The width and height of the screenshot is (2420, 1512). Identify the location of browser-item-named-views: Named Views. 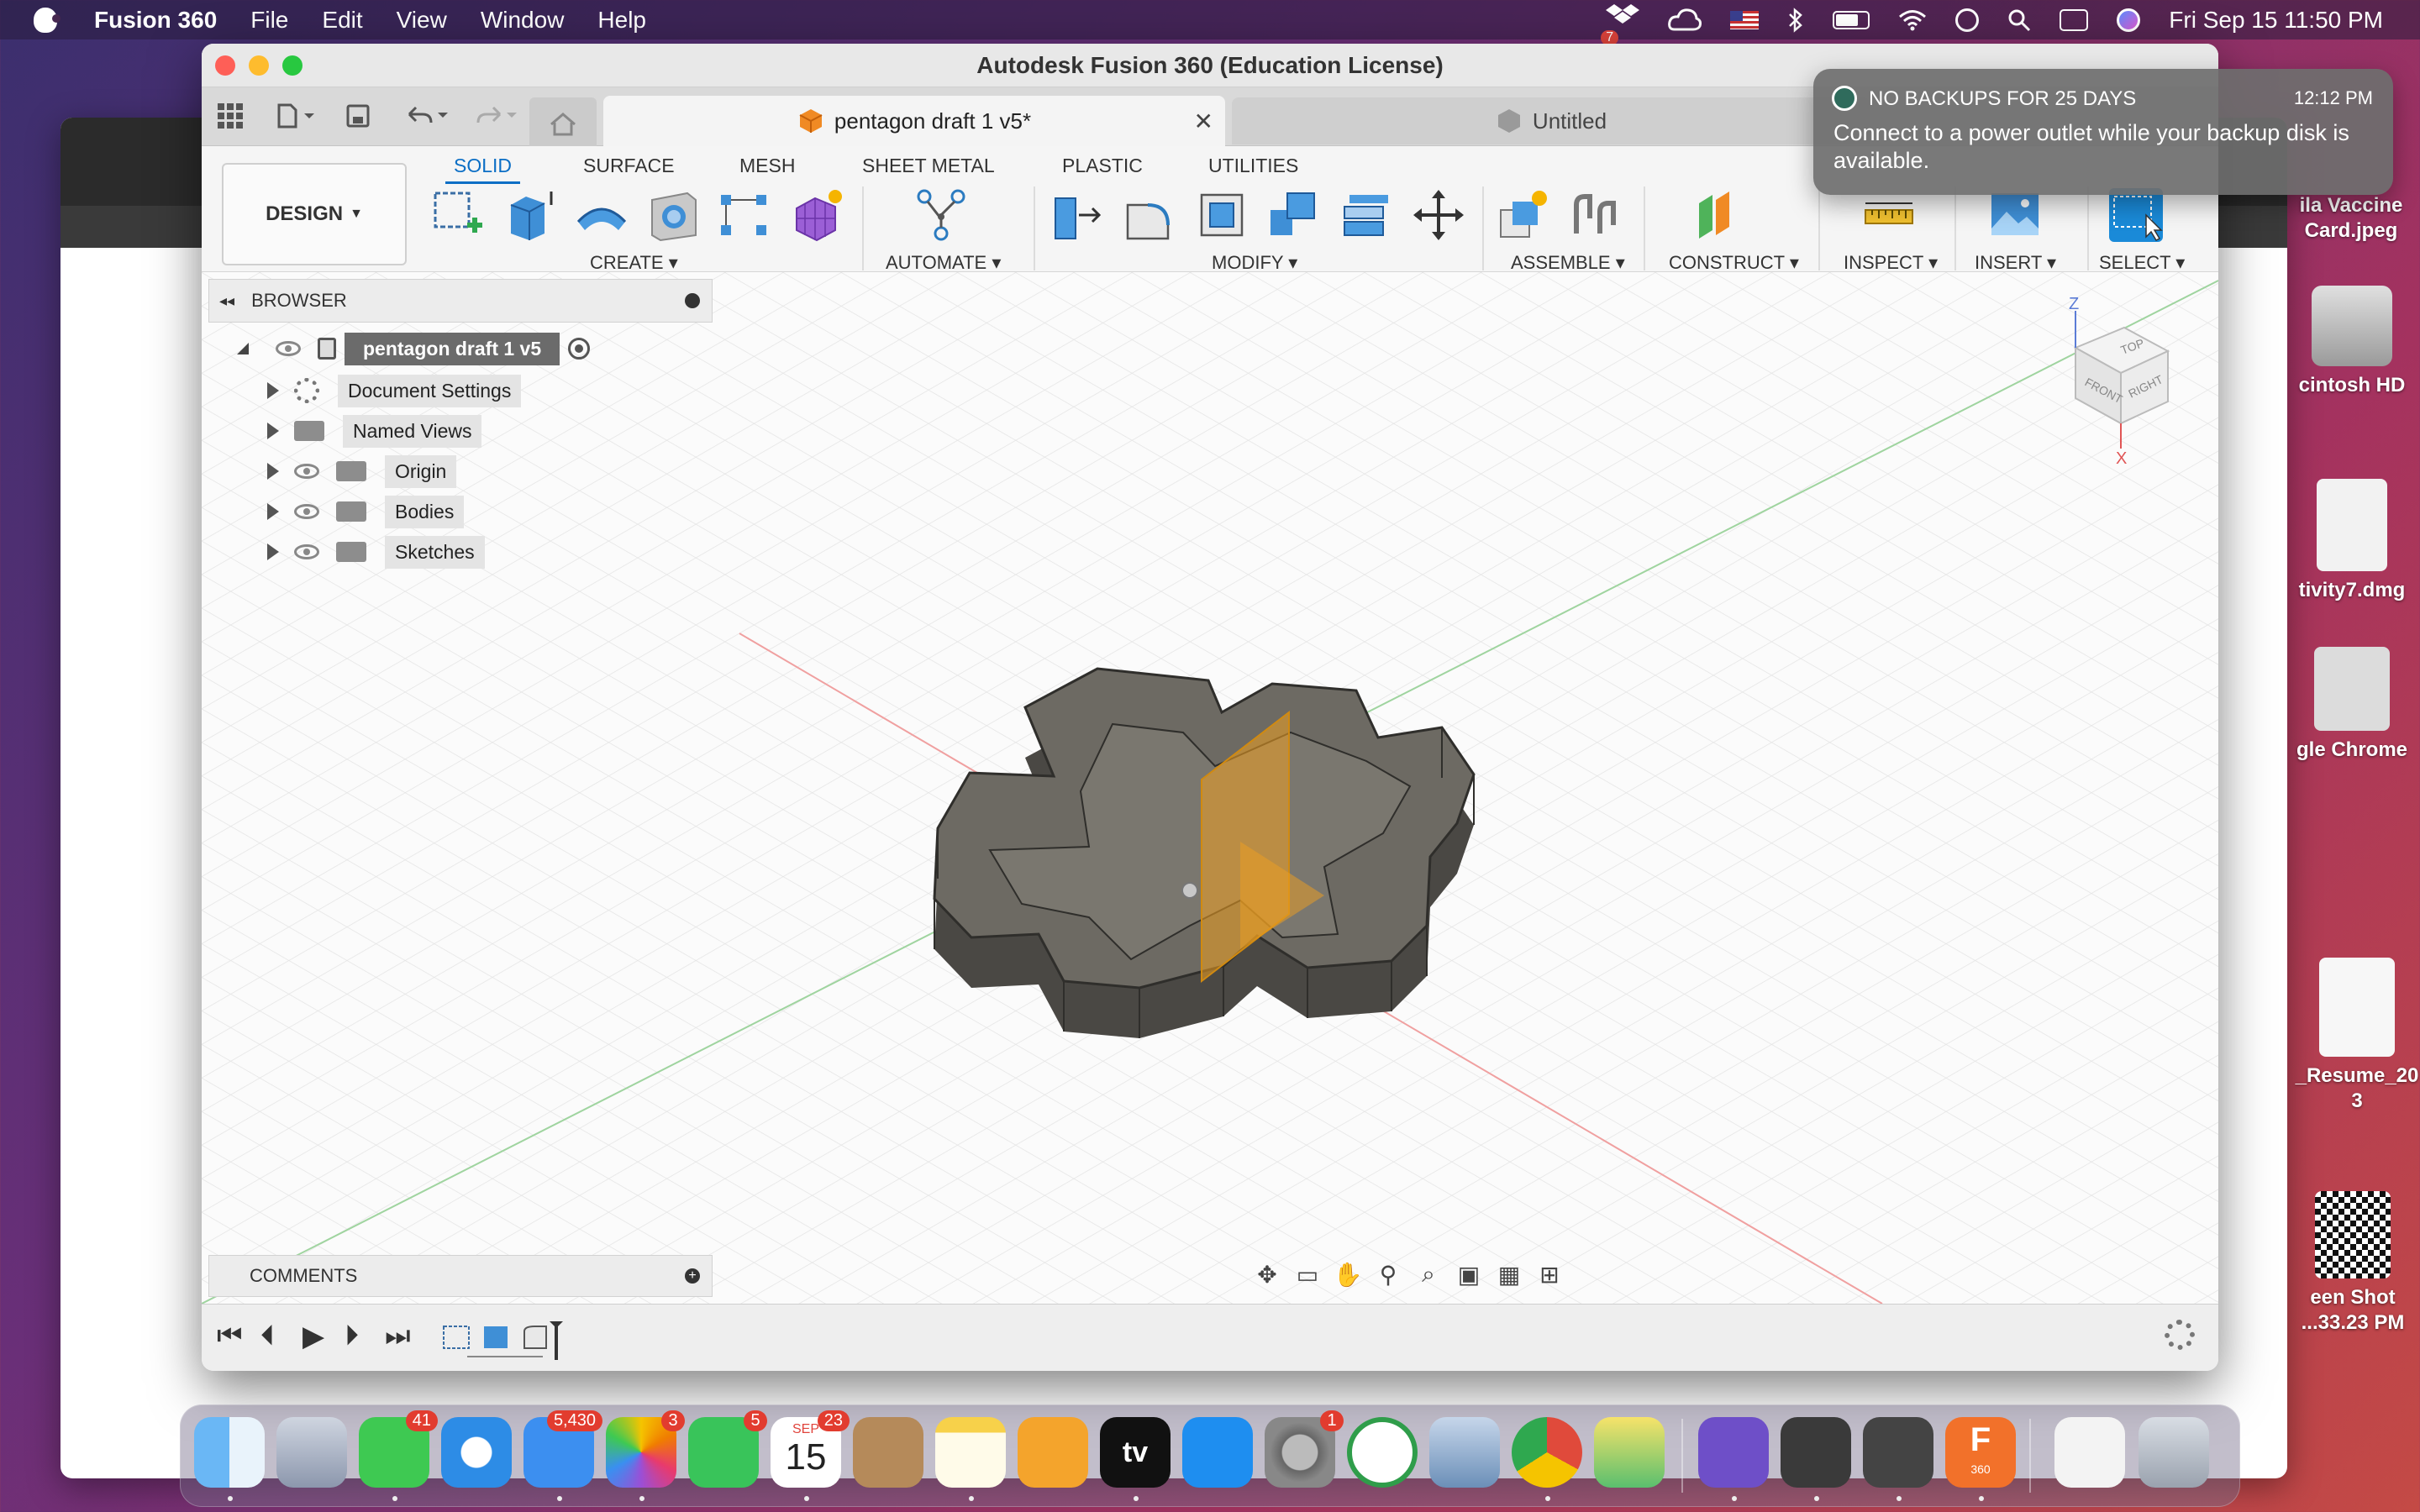
(374, 431).